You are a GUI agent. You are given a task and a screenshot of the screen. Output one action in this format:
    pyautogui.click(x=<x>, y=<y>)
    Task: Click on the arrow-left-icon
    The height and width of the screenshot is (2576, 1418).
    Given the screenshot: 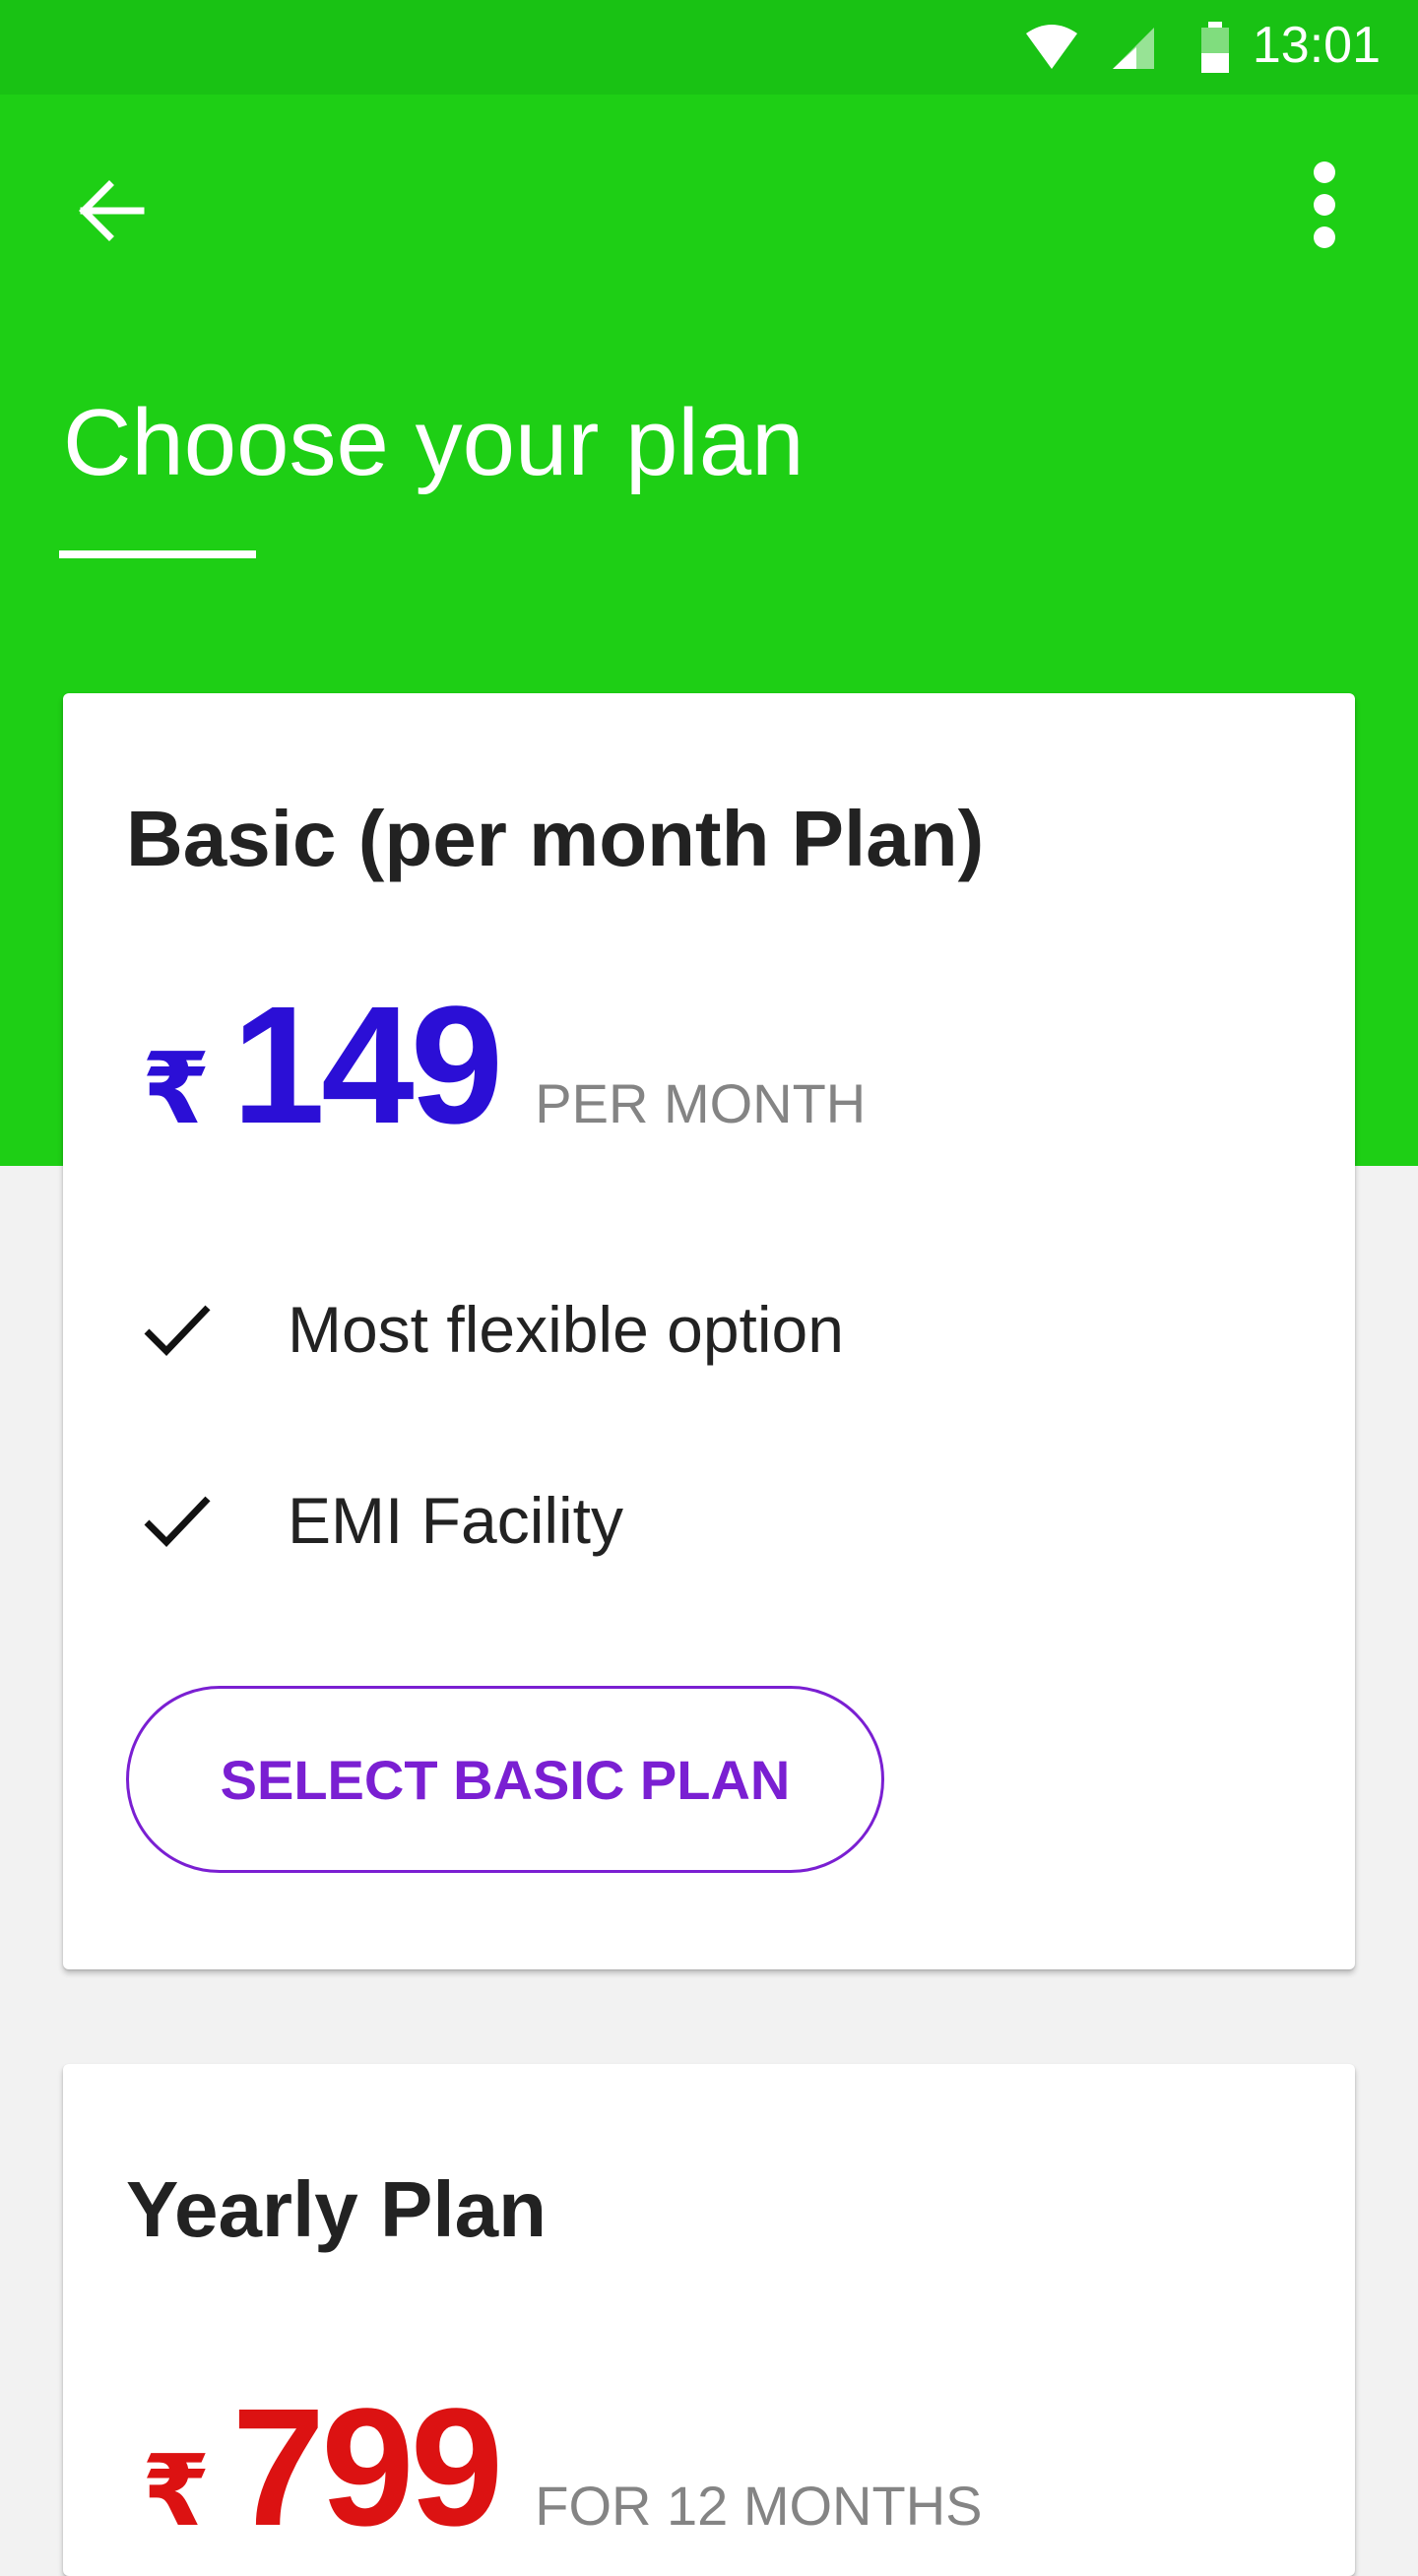 What is the action you would take?
    pyautogui.click(x=111, y=213)
    